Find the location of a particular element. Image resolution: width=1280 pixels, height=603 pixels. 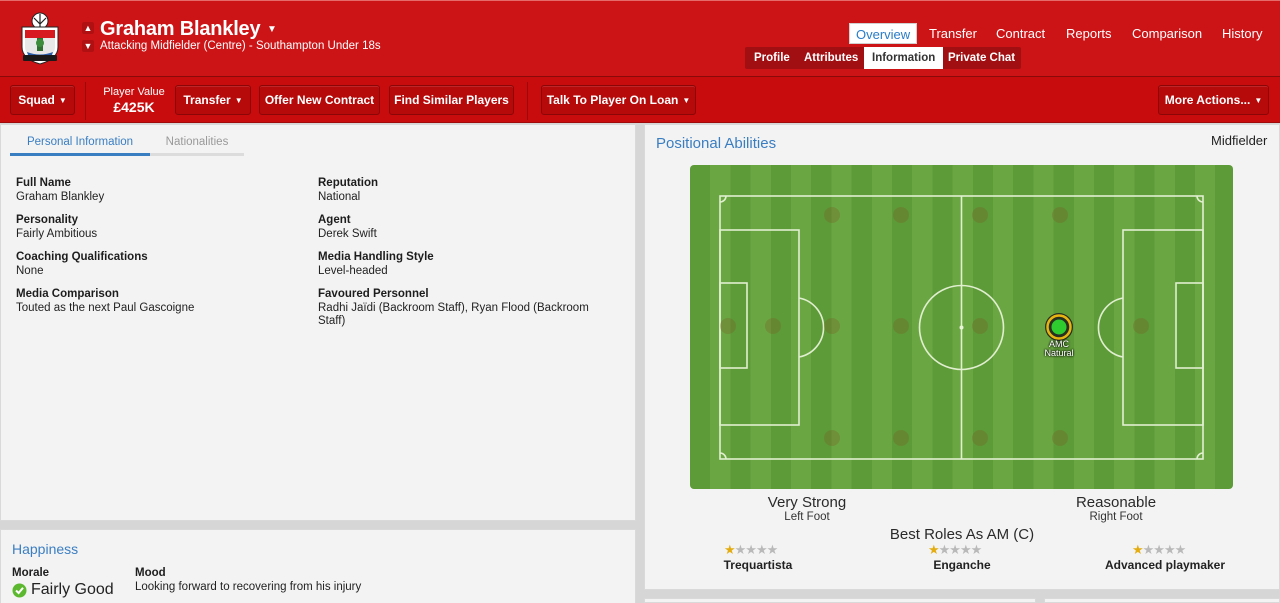

position-spot-m-right is located at coordinates (901, 438).